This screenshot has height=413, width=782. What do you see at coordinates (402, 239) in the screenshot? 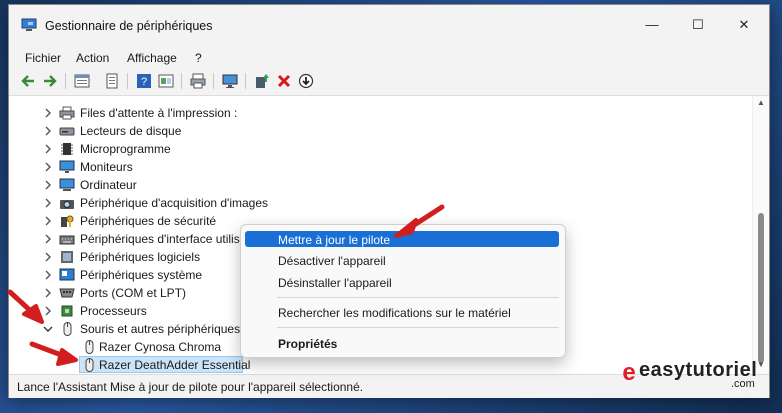
I see `menu-item-update-driver: Mettre à jour le pilote` at bounding box center [402, 239].